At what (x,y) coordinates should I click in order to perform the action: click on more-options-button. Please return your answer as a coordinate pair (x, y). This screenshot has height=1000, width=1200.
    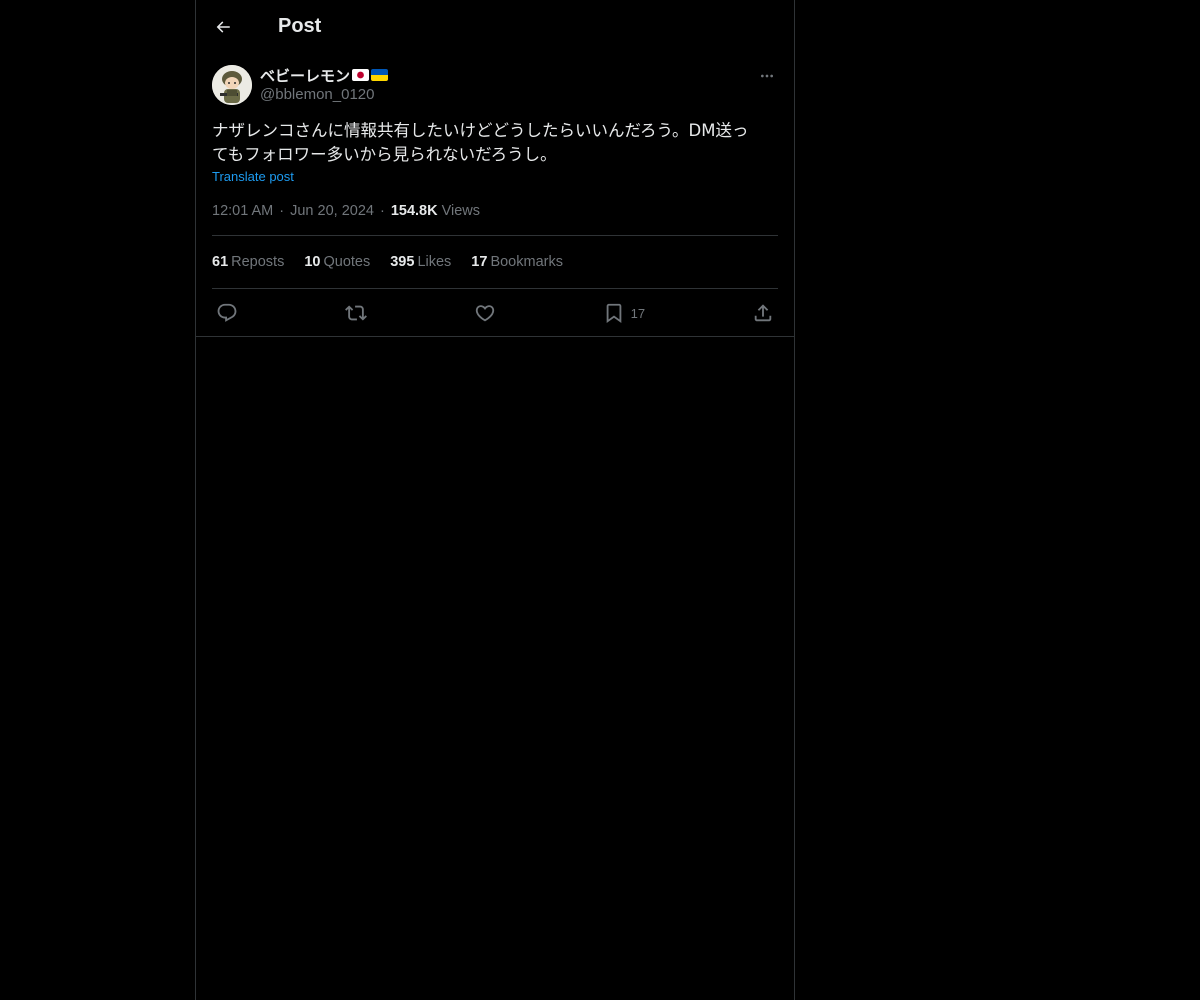
    Looking at the image, I should click on (767, 76).